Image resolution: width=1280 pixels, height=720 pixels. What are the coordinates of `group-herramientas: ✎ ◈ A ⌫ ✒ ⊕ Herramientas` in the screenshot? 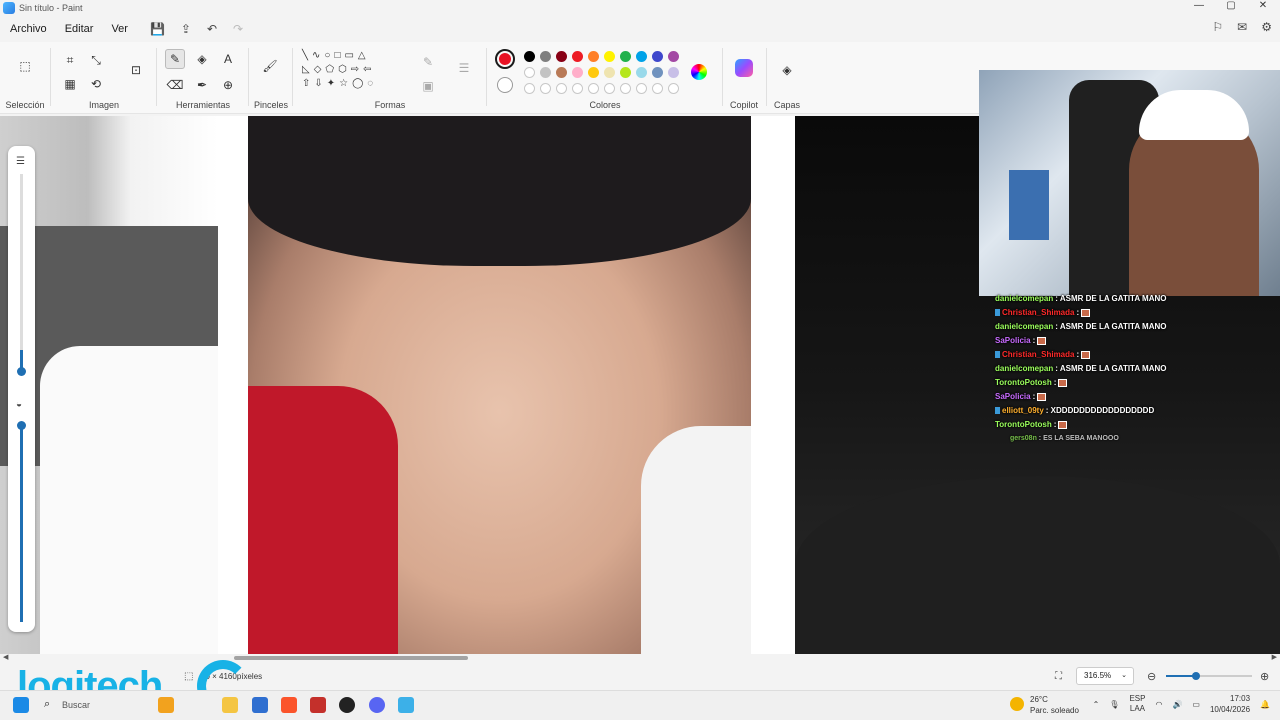 It's located at (203, 78).